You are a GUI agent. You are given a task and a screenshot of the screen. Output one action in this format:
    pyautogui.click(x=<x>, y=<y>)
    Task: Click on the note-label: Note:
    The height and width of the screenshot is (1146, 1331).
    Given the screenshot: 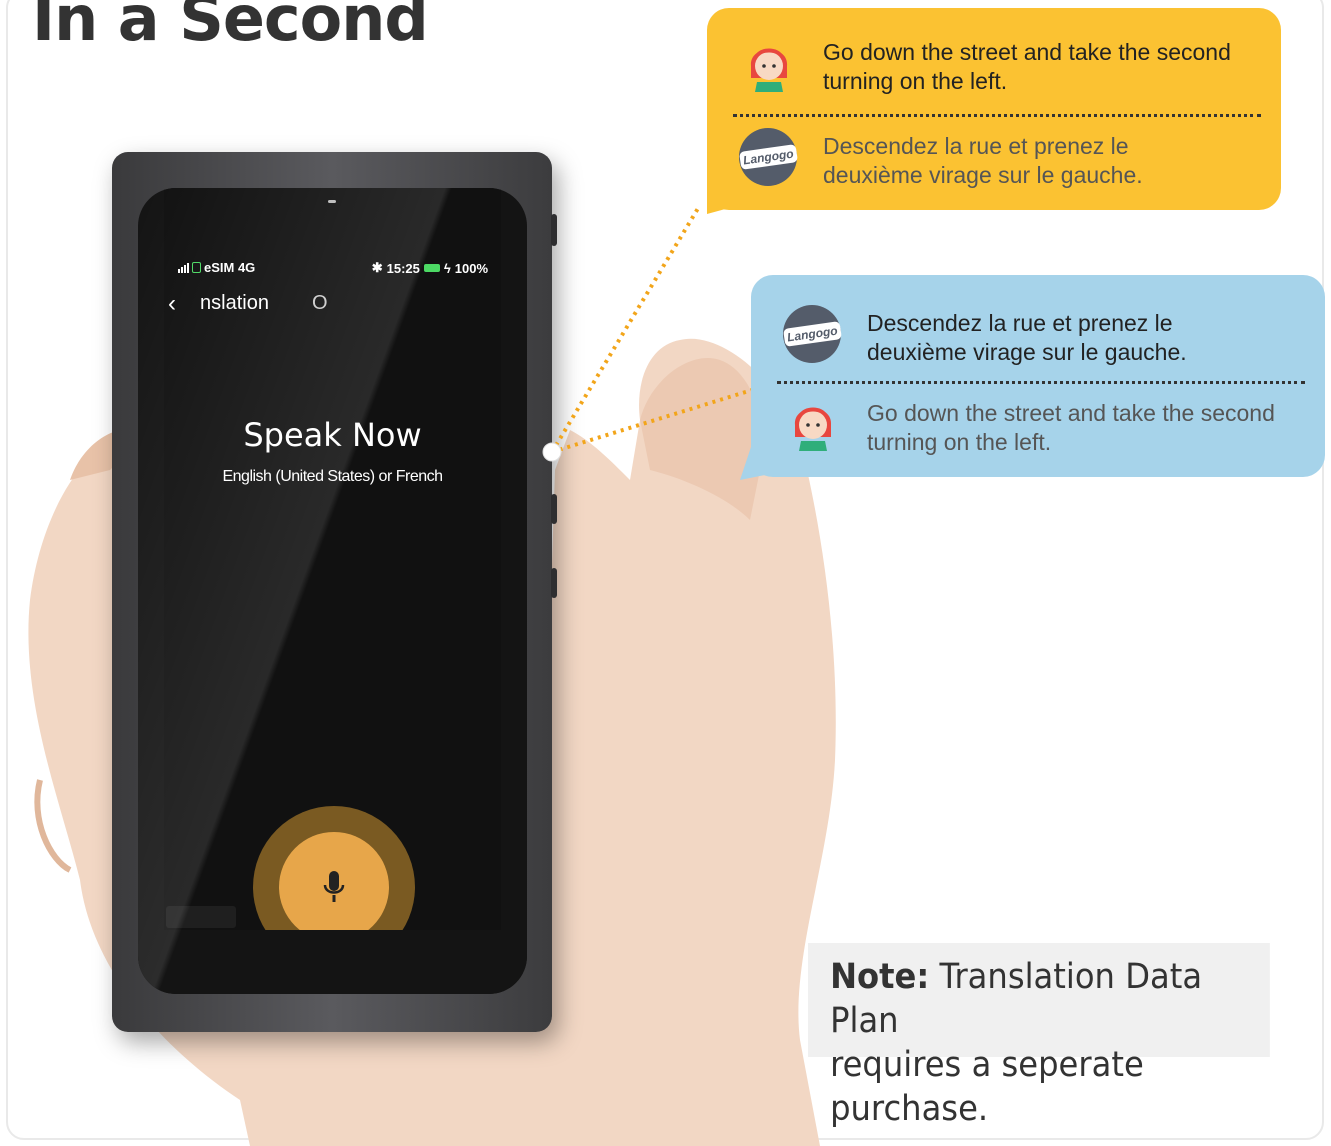 What is the action you would take?
    pyautogui.click(x=880, y=977)
    